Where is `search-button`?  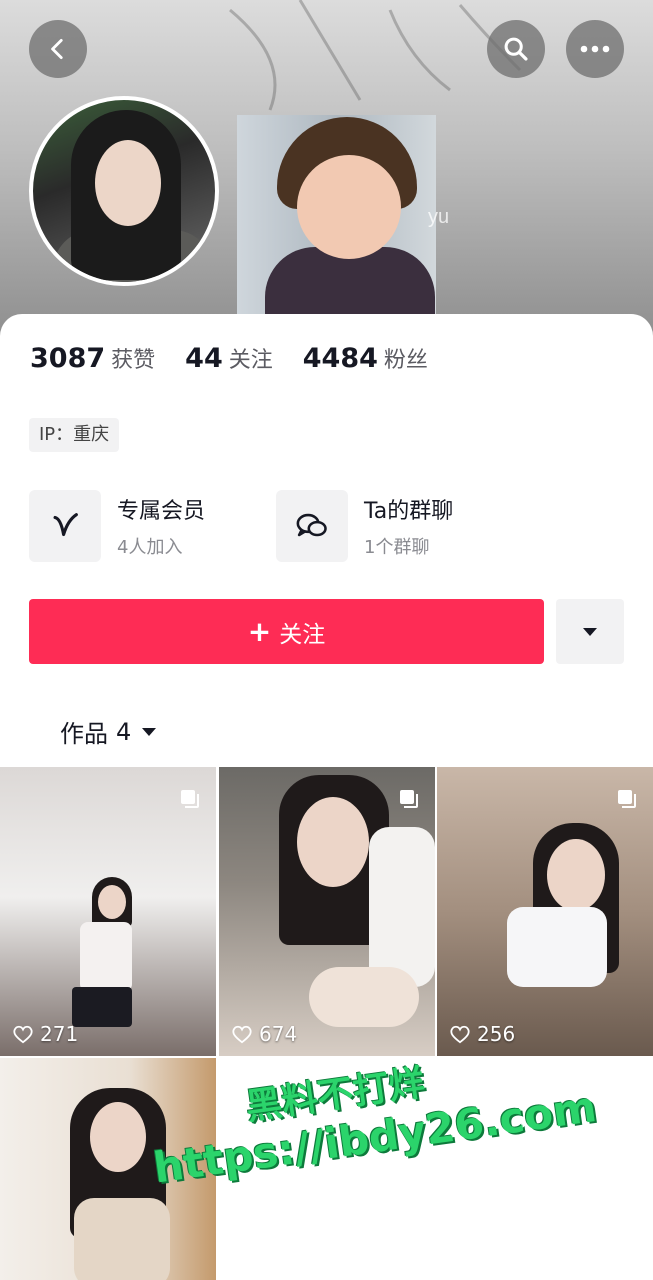
search-button is located at coordinates (516, 49).